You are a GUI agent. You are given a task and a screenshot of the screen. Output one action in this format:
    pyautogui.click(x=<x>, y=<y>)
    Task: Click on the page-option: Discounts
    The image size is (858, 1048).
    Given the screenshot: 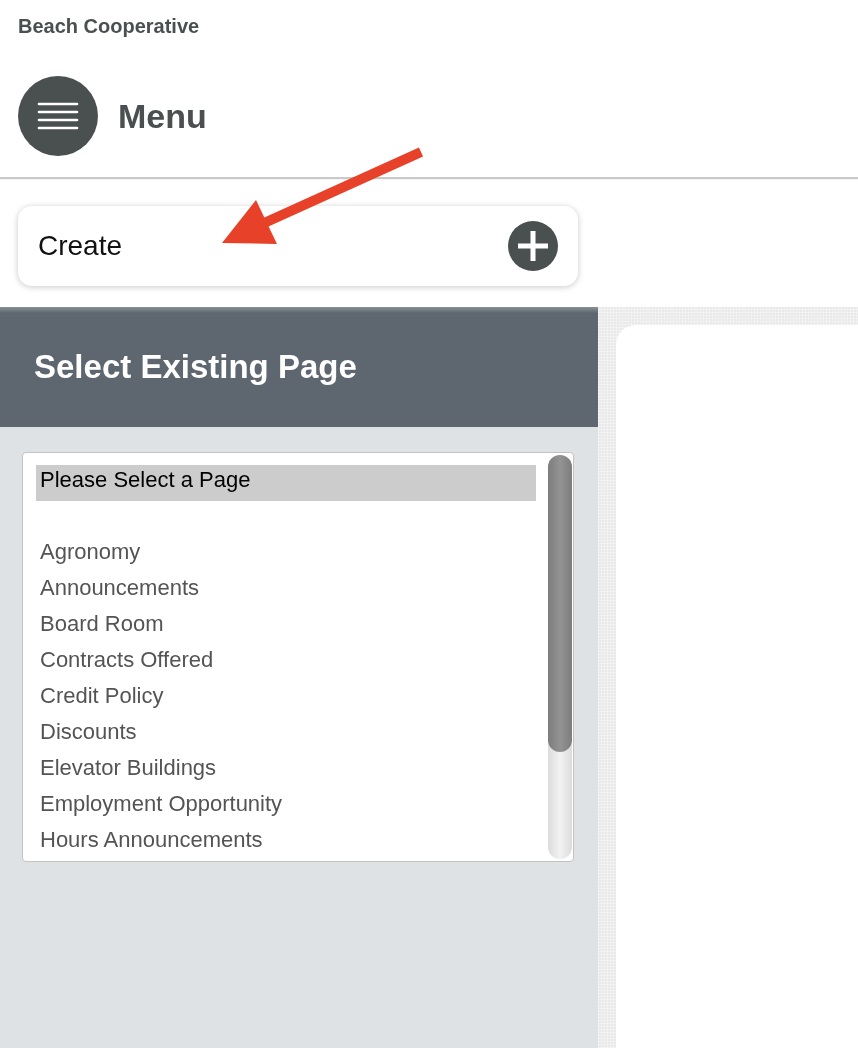 What is the action you would take?
    pyautogui.click(x=286, y=735)
    